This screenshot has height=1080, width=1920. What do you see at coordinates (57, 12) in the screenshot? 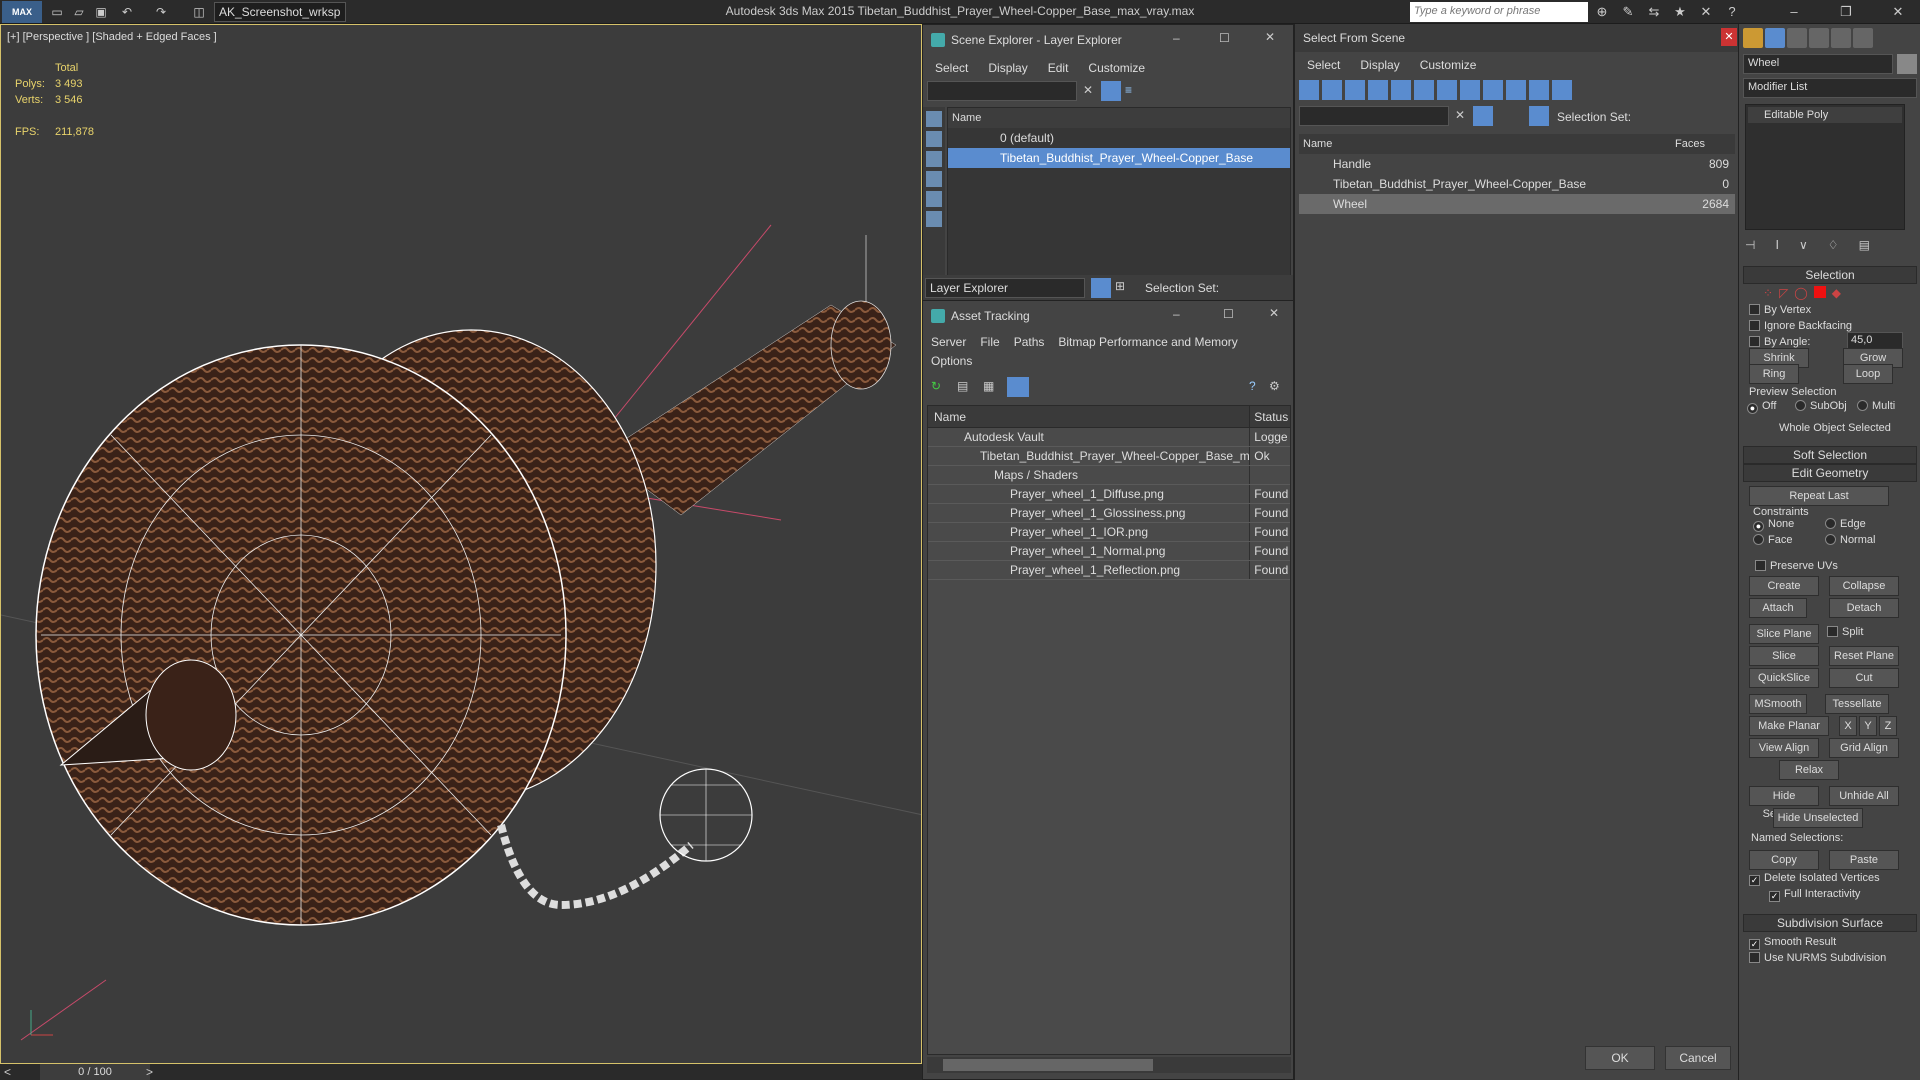
I see `new-file-icon: ▭` at bounding box center [57, 12].